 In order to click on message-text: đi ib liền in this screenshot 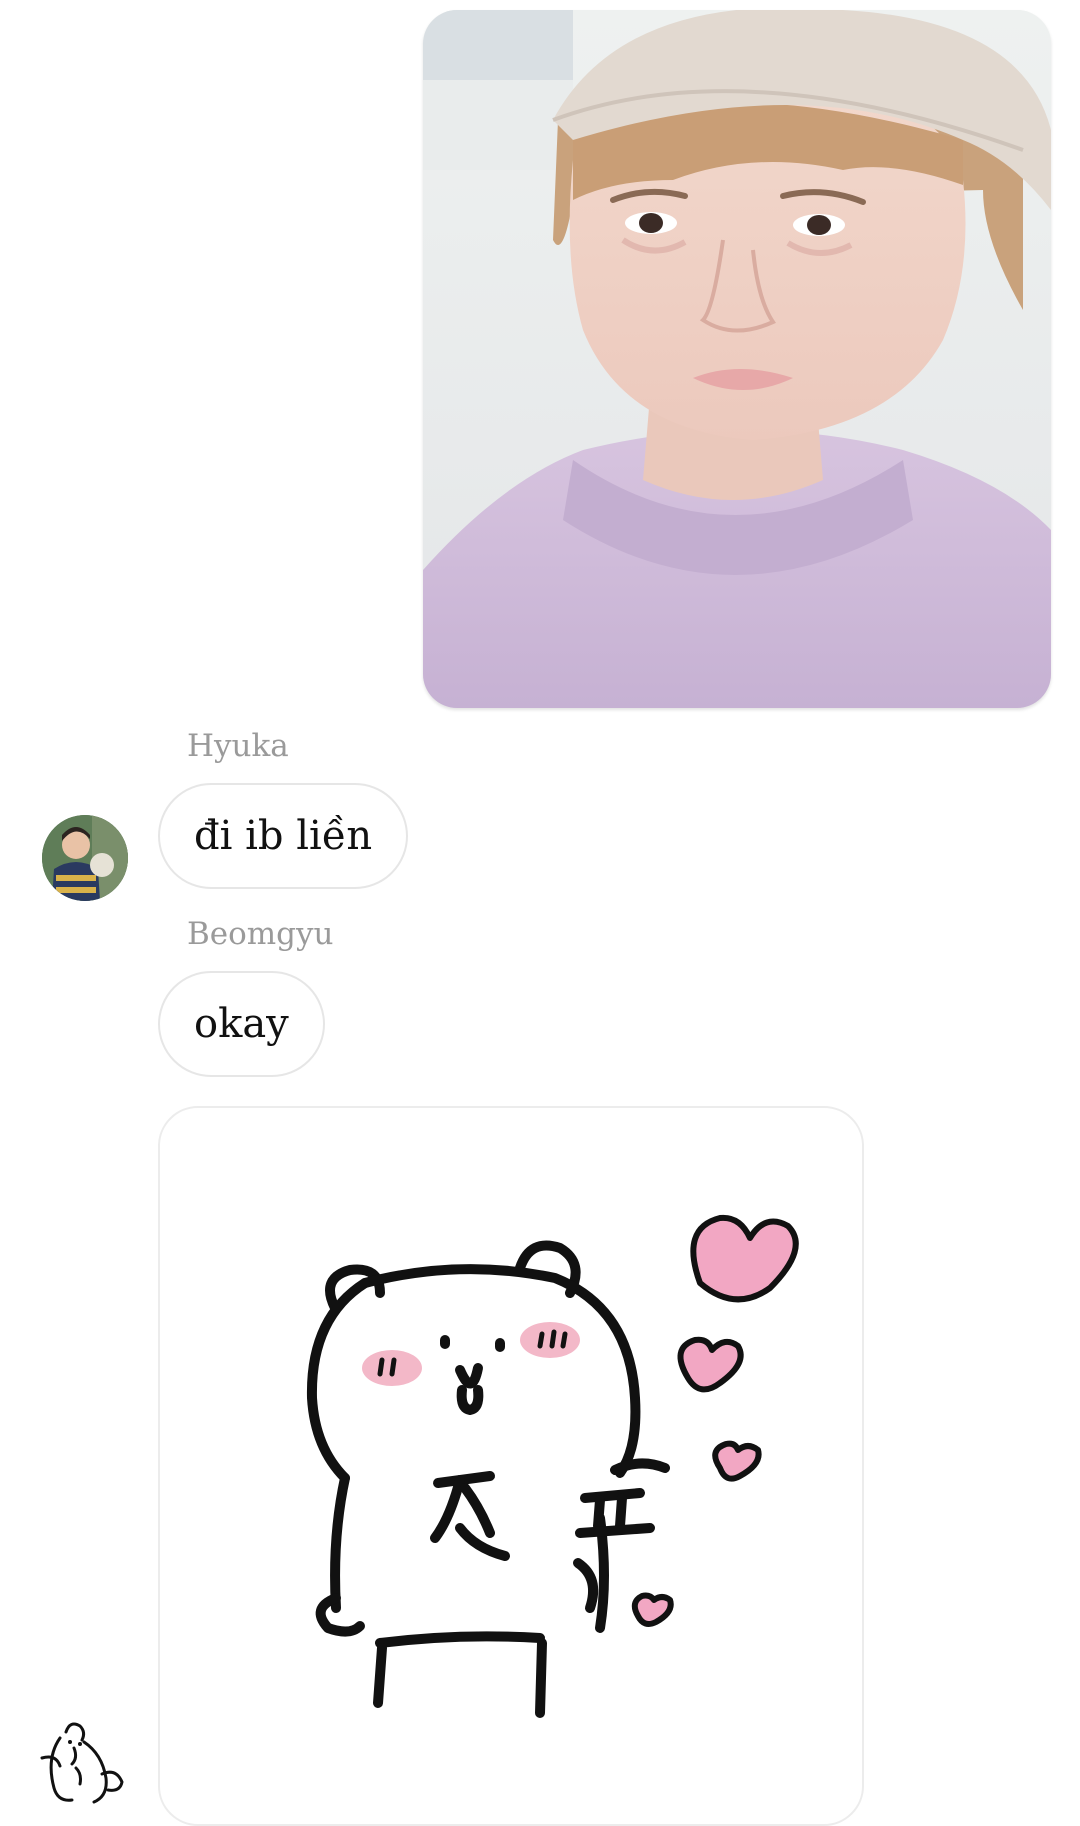, I will do `click(283, 836)`.